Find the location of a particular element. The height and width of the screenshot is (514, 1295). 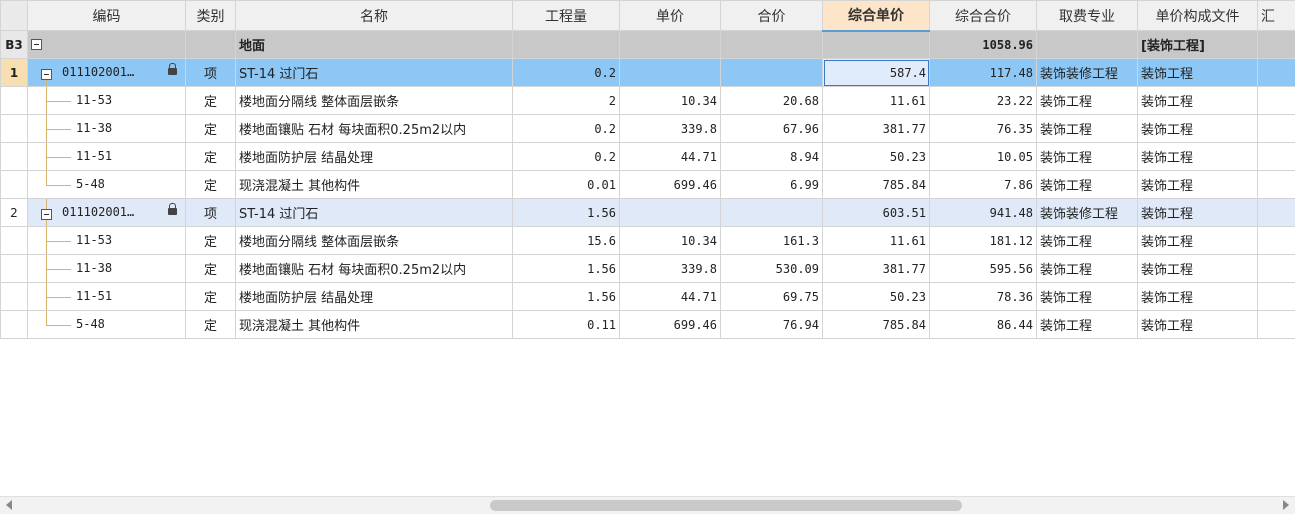

scroll-left-icon is located at coordinates (9, 505).